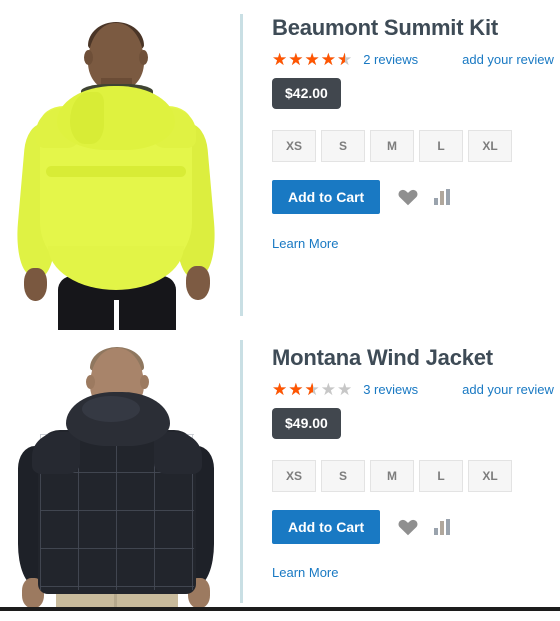  Describe the element at coordinates (35, 284) in the screenshot. I see `figure-hand-left` at that location.